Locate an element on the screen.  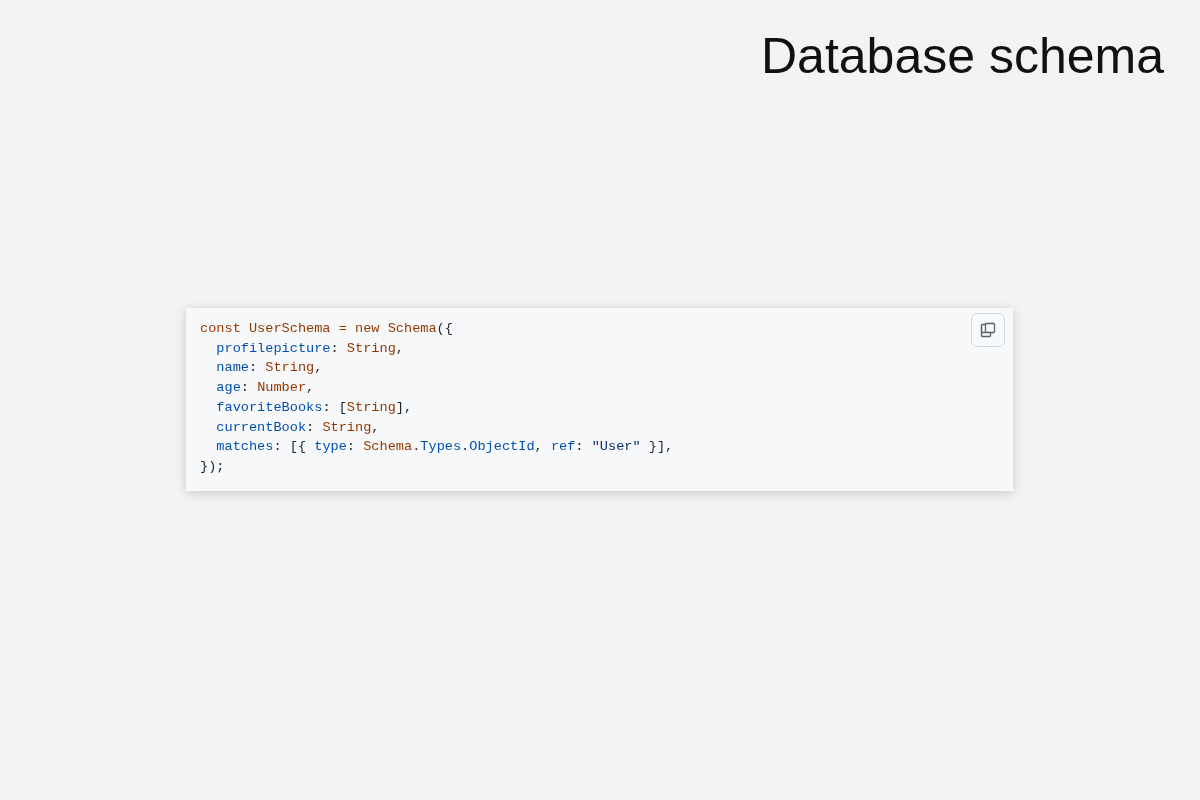
code-line: }); is located at coordinates (212, 466).